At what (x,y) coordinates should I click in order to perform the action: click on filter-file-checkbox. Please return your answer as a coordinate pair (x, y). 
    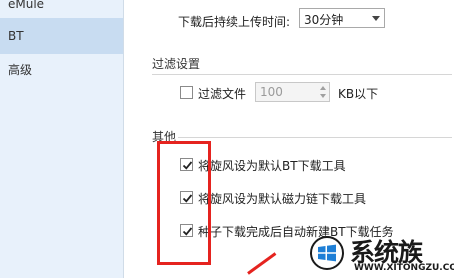
    Looking at the image, I should click on (186, 92).